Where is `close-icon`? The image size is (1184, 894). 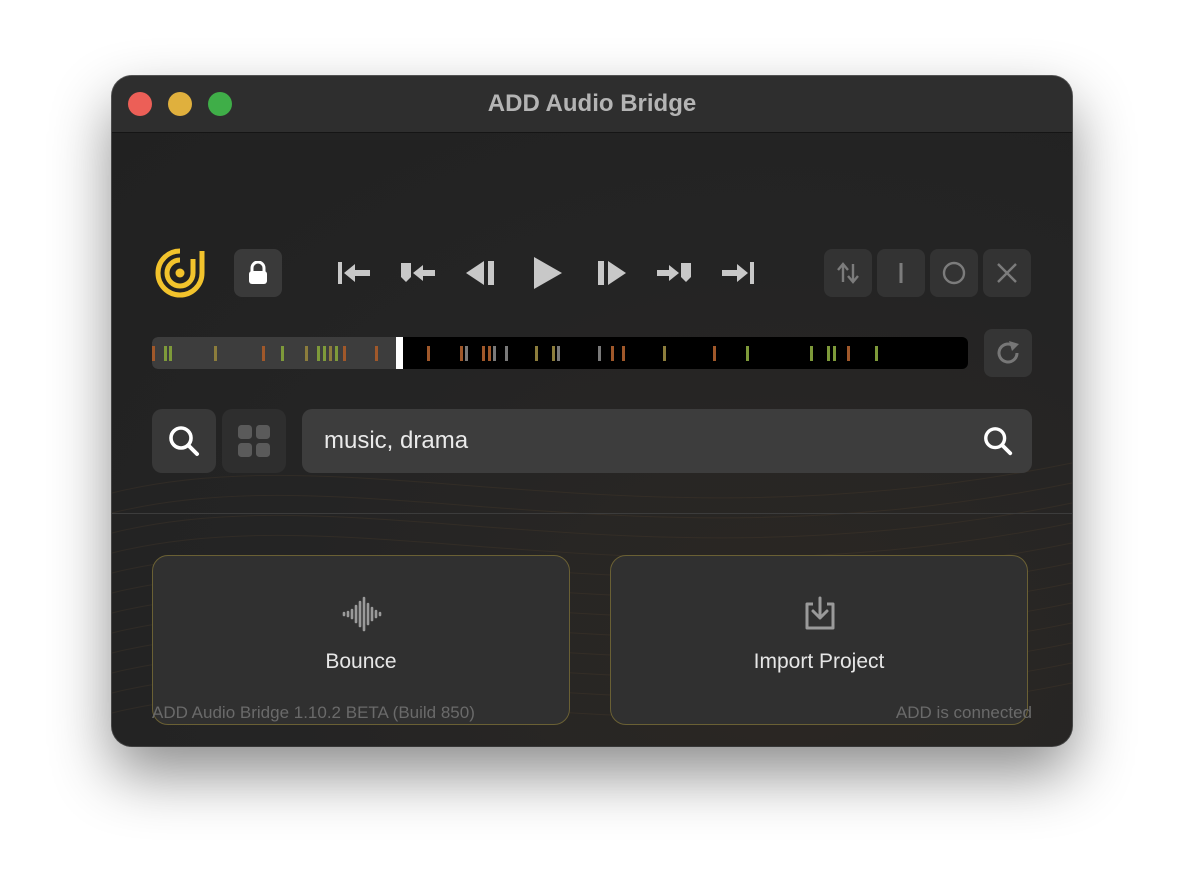
close-icon is located at coordinates (1007, 273).